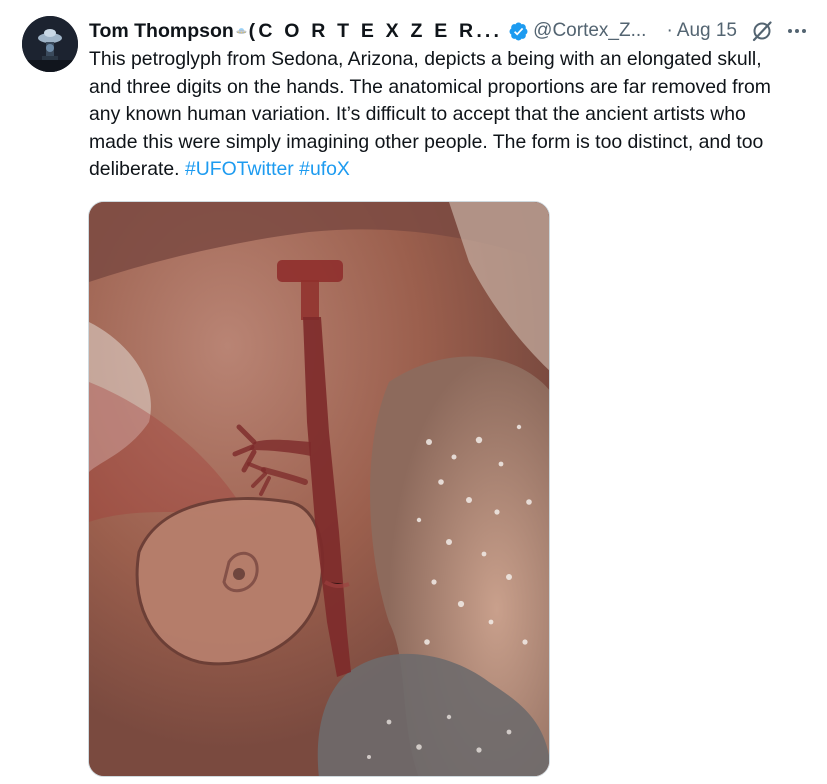 This screenshot has width=827, height=784. Describe the element at coordinates (707, 31) in the screenshot. I see `timestamp: Aug 15` at that location.